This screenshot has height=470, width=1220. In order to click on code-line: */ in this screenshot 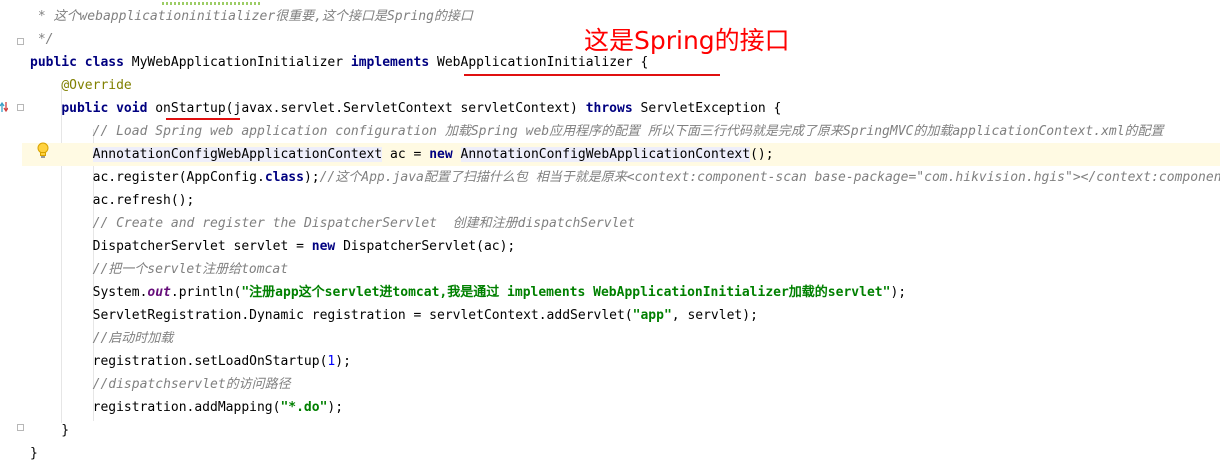, I will do `click(42, 39)`.